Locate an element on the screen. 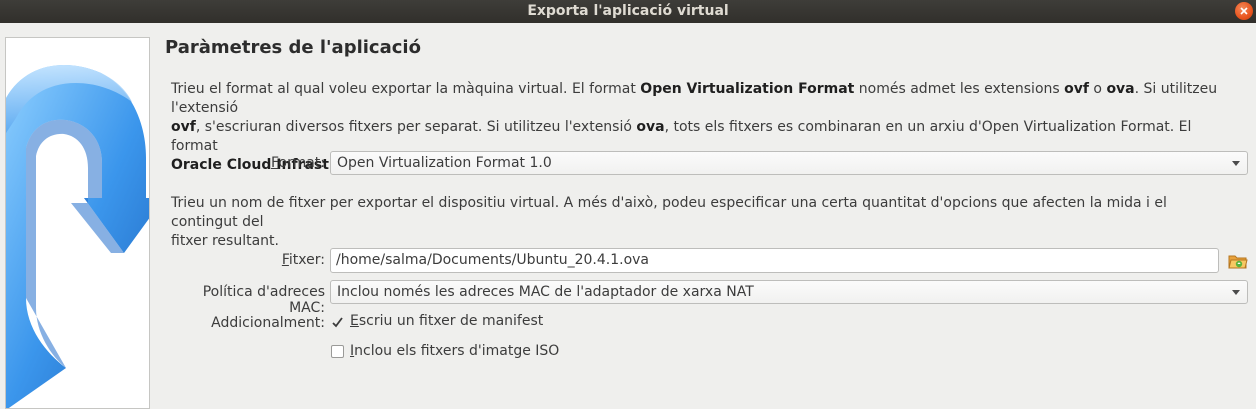  emphasis-text: Open Virtualization Format is located at coordinates (747, 89).